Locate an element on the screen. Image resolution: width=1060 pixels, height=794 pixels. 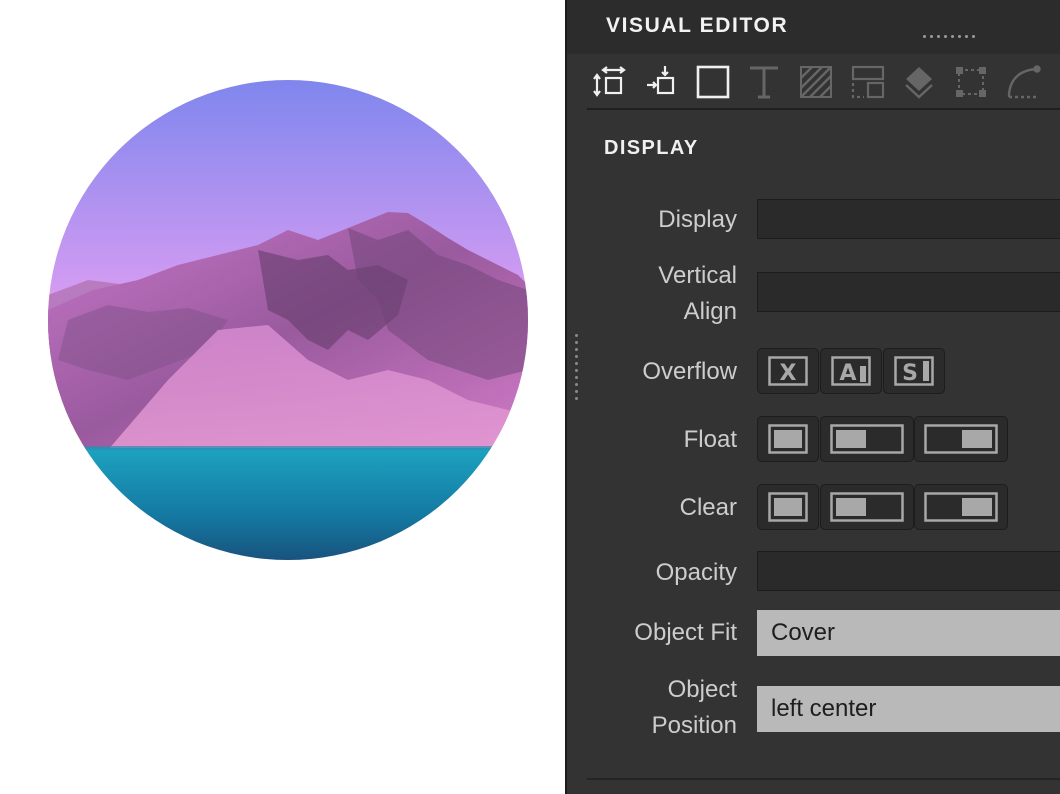
panel-header: VISUAL EDITOR is located at coordinates (813, 27).